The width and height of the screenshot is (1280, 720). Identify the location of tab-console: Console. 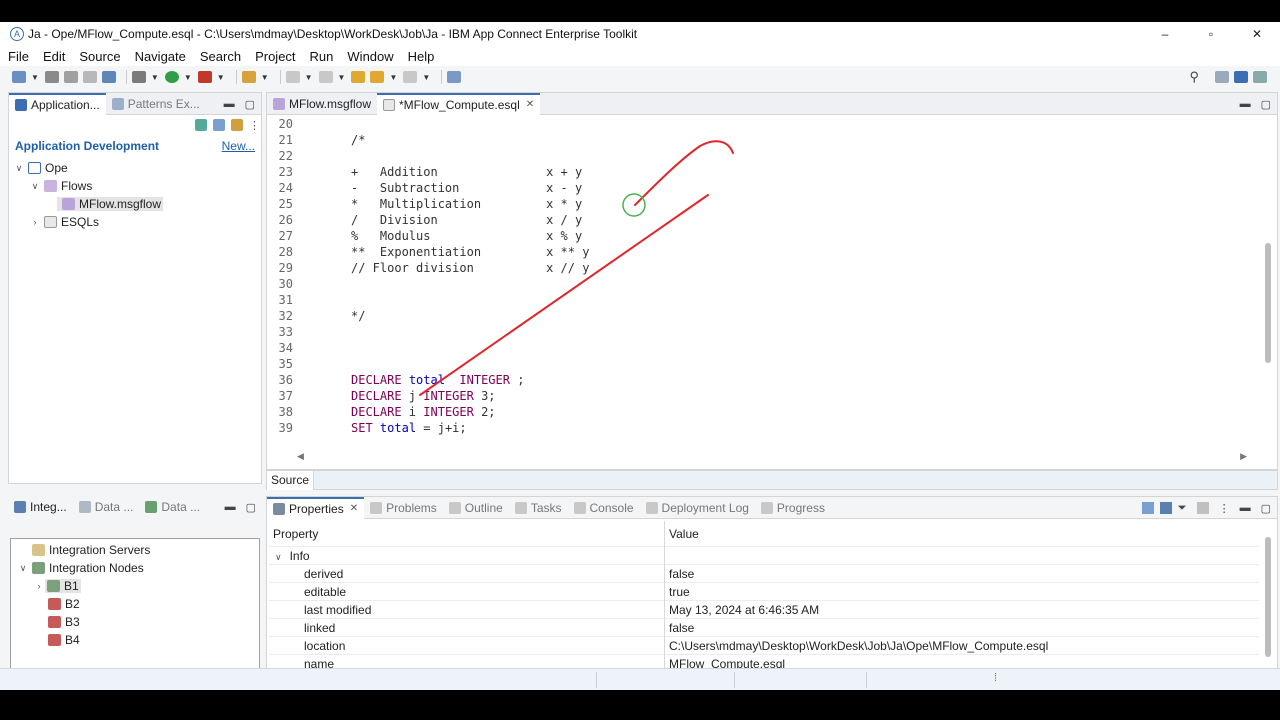
(604, 508).